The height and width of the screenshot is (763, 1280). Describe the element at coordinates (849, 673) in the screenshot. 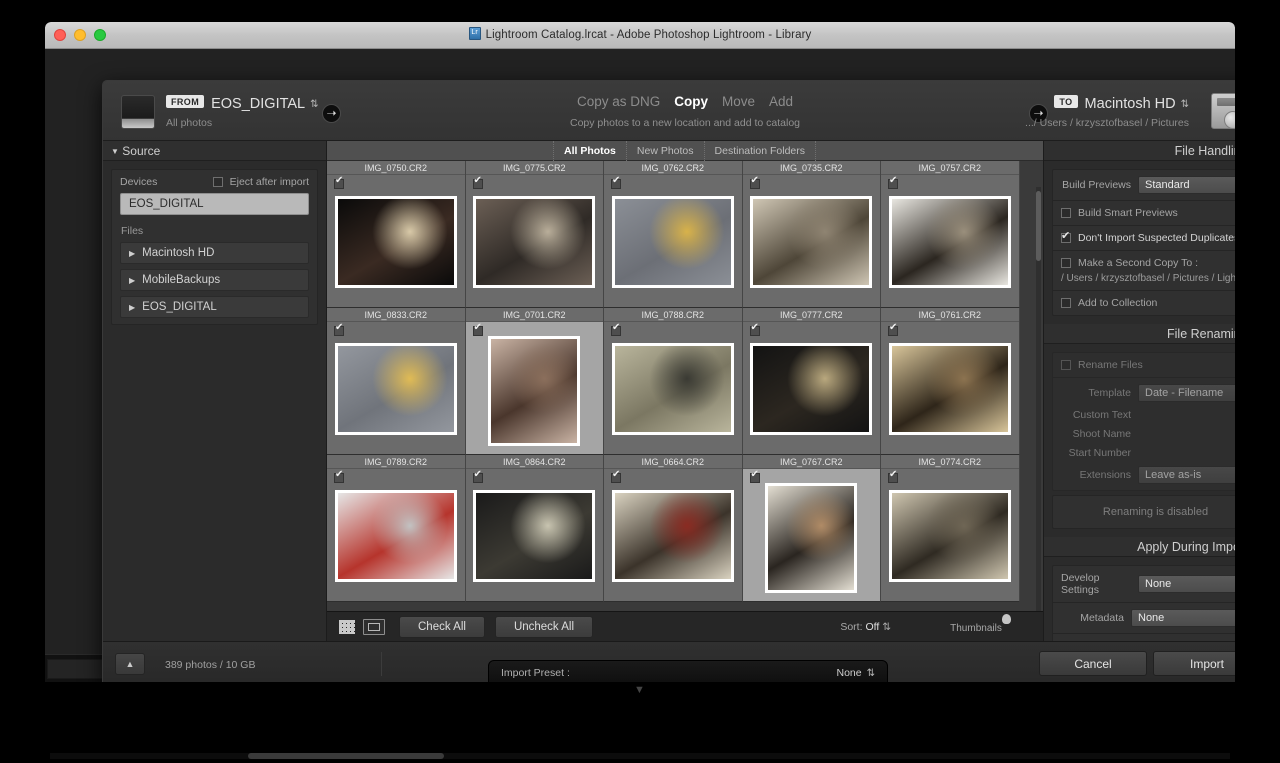

I see `import-preset-value: None` at that location.